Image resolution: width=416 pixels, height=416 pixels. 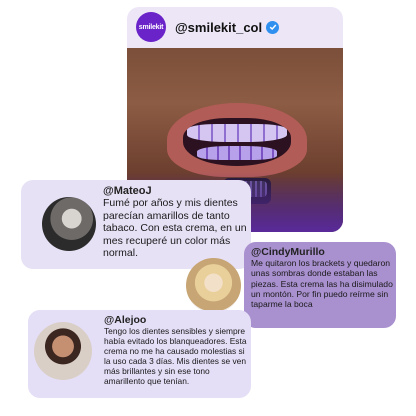 What do you see at coordinates (213, 285) in the screenshot?
I see `avatar-cindy` at bounding box center [213, 285].